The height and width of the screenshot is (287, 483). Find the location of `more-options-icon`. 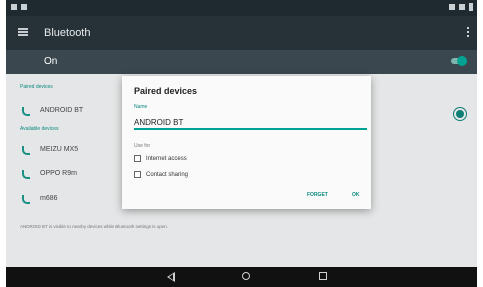

more-options-icon is located at coordinates (468, 32).